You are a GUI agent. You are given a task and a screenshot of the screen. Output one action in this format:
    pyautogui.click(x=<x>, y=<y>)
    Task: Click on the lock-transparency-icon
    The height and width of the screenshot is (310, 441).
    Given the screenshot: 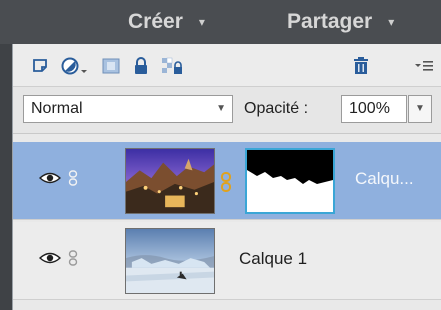 What is the action you would take?
    pyautogui.click(x=172, y=66)
    